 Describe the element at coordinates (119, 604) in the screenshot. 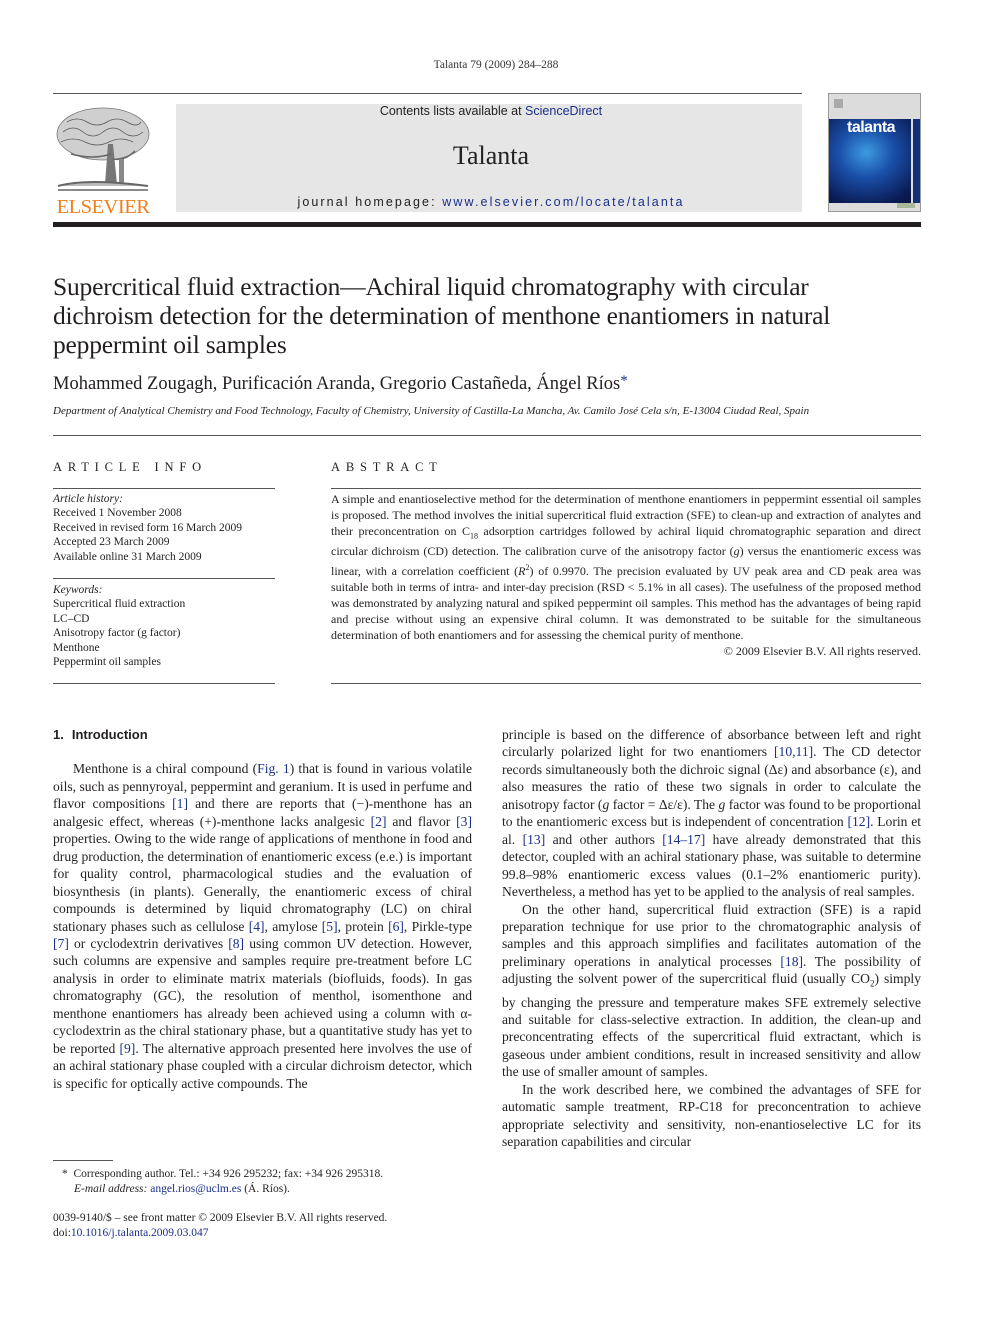

I see `keyword-item: Supercritical fluid extraction` at that location.